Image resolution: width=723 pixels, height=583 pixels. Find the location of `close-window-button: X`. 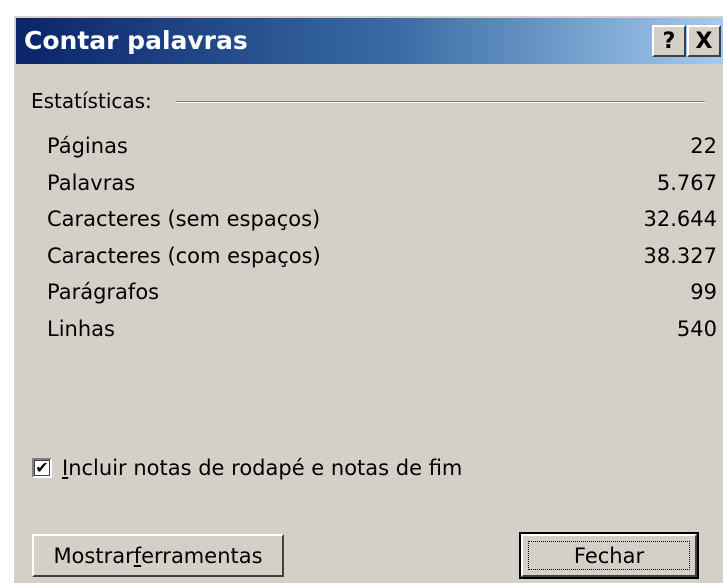

close-window-button: X is located at coordinates (704, 41).